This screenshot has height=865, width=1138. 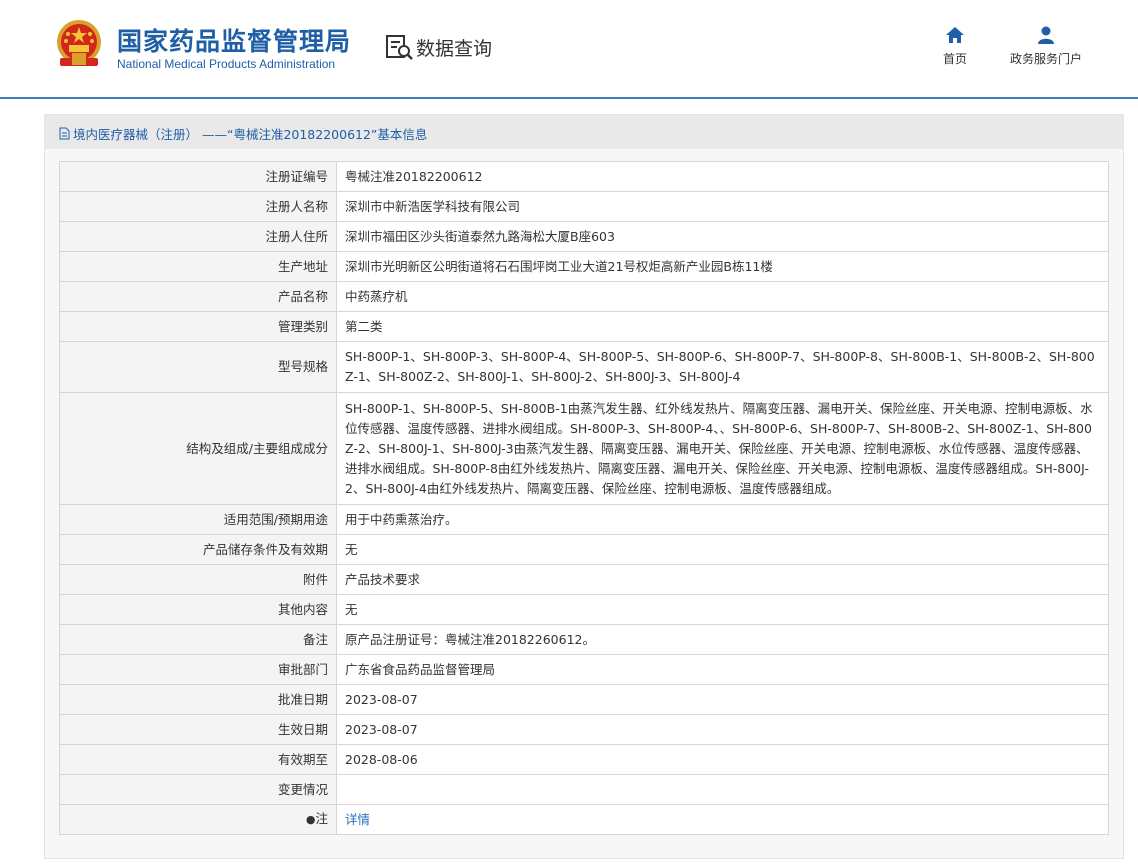 I want to click on table-row: 批准日期 2023-08-07, so click(x=584, y=699).